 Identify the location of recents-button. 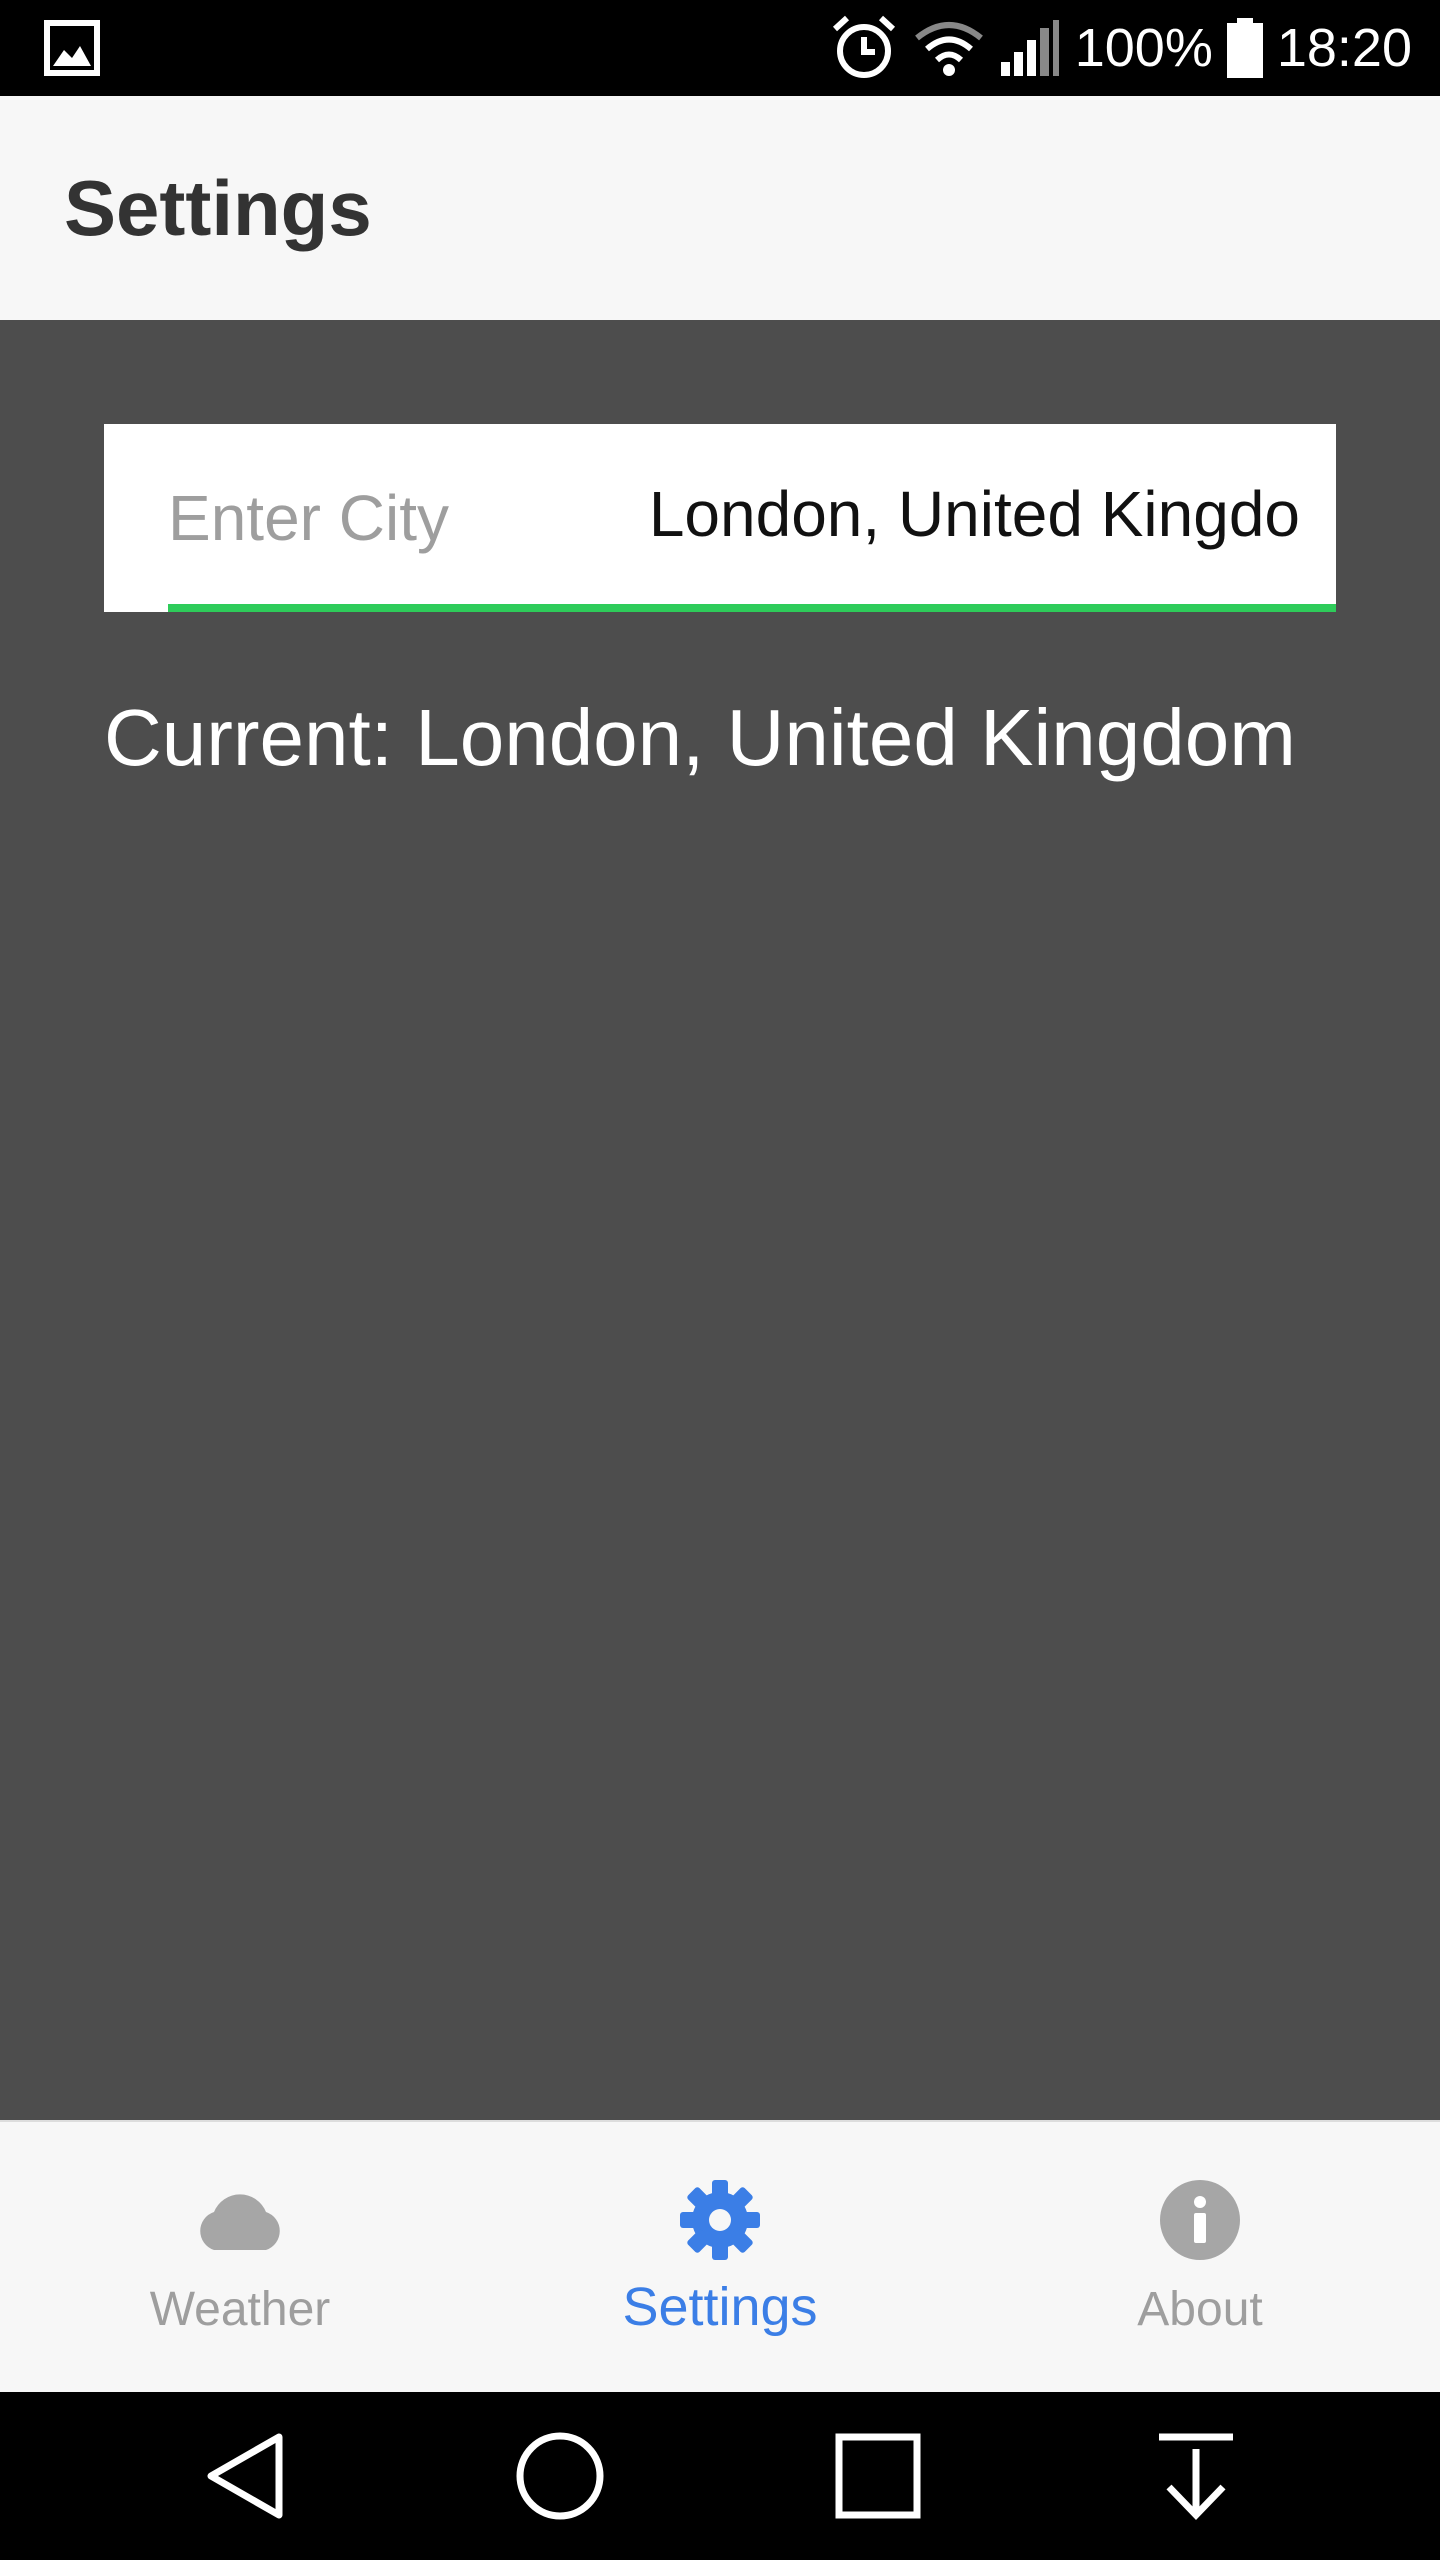
(878, 2476).